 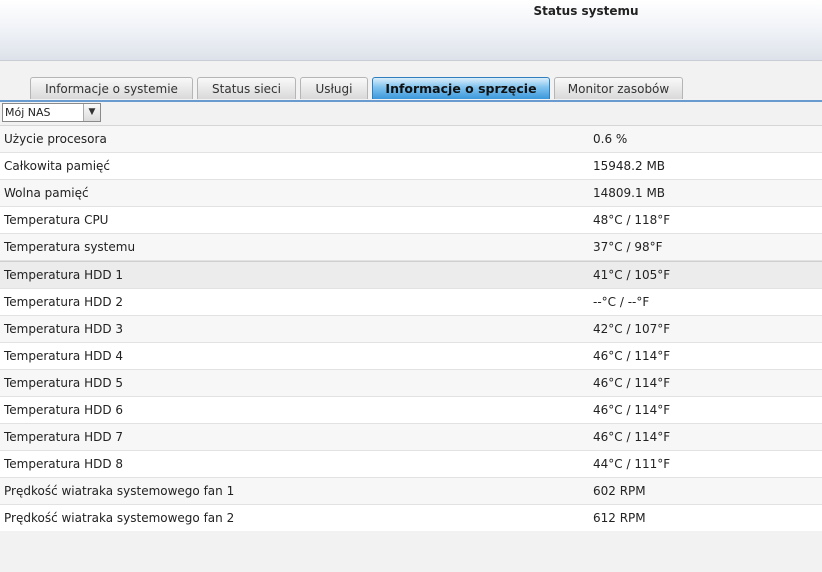 What do you see at coordinates (64, 437) in the screenshot?
I see `row-label: Temperatura HDD 7` at bounding box center [64, 437].